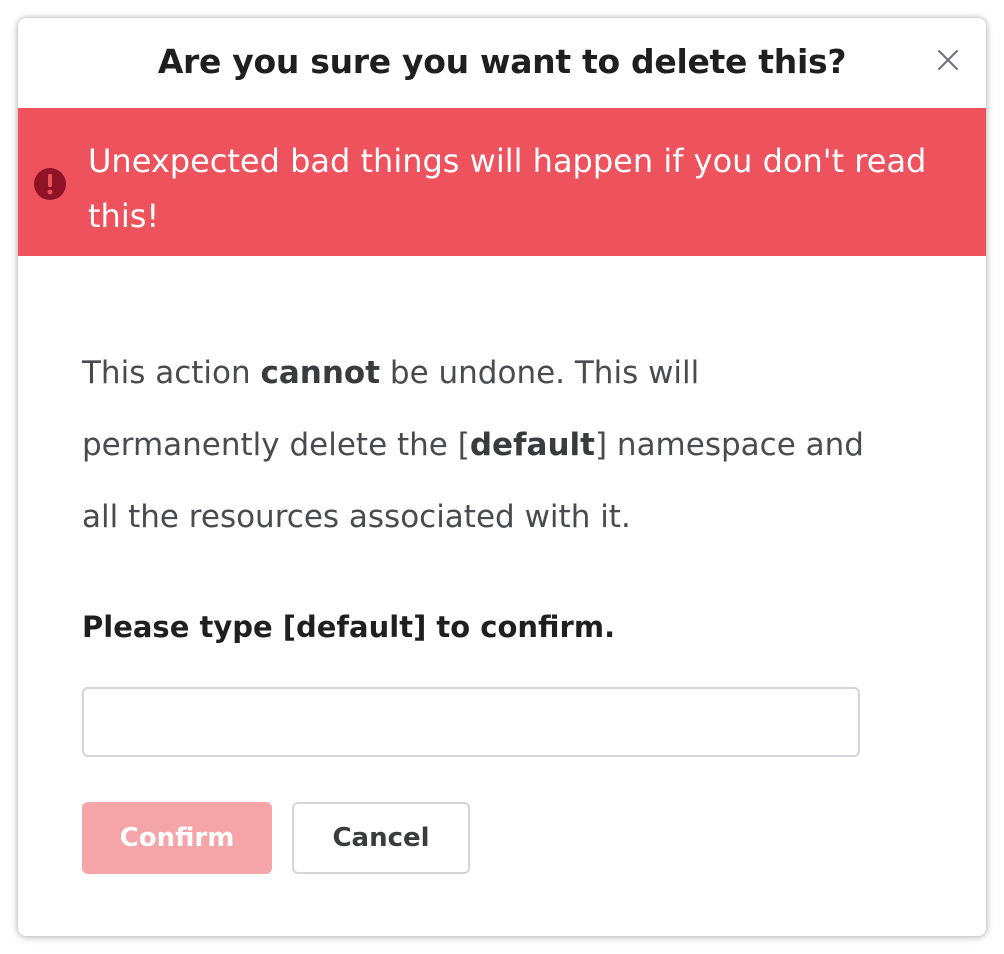 This screenshot has width=1004, height=954. I want to click on description-bold-default: default, so click(532, 445).